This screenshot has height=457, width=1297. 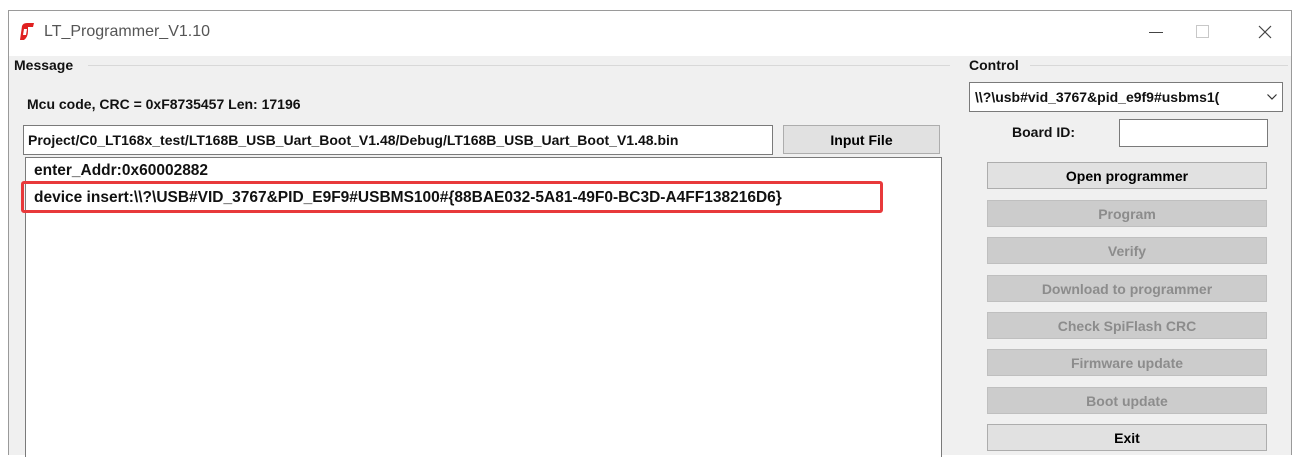 I want to click on board-id-label: Board ID:, so click(x=1043, y=132).